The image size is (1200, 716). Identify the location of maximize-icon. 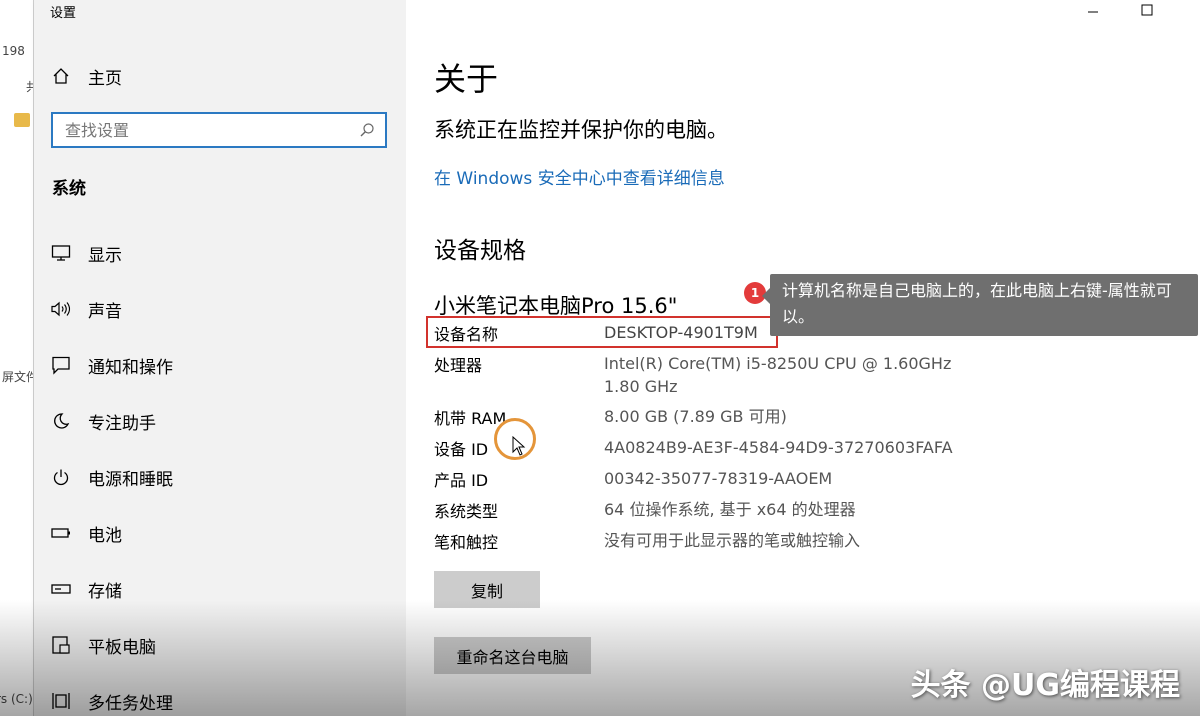
(1147, 10).